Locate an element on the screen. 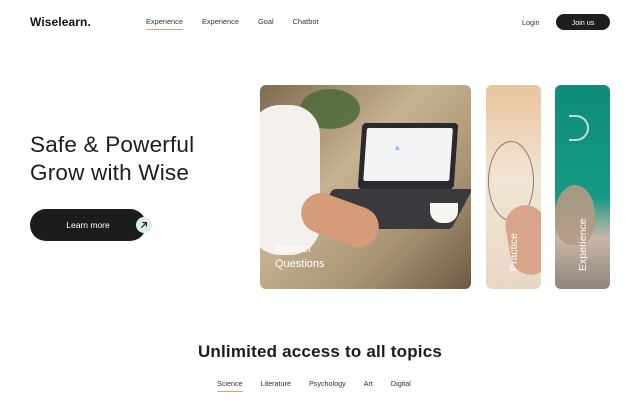 The image size is (640, 416). card-answer-questions-label-line-1: Answer is located at coordinates (293, 249).